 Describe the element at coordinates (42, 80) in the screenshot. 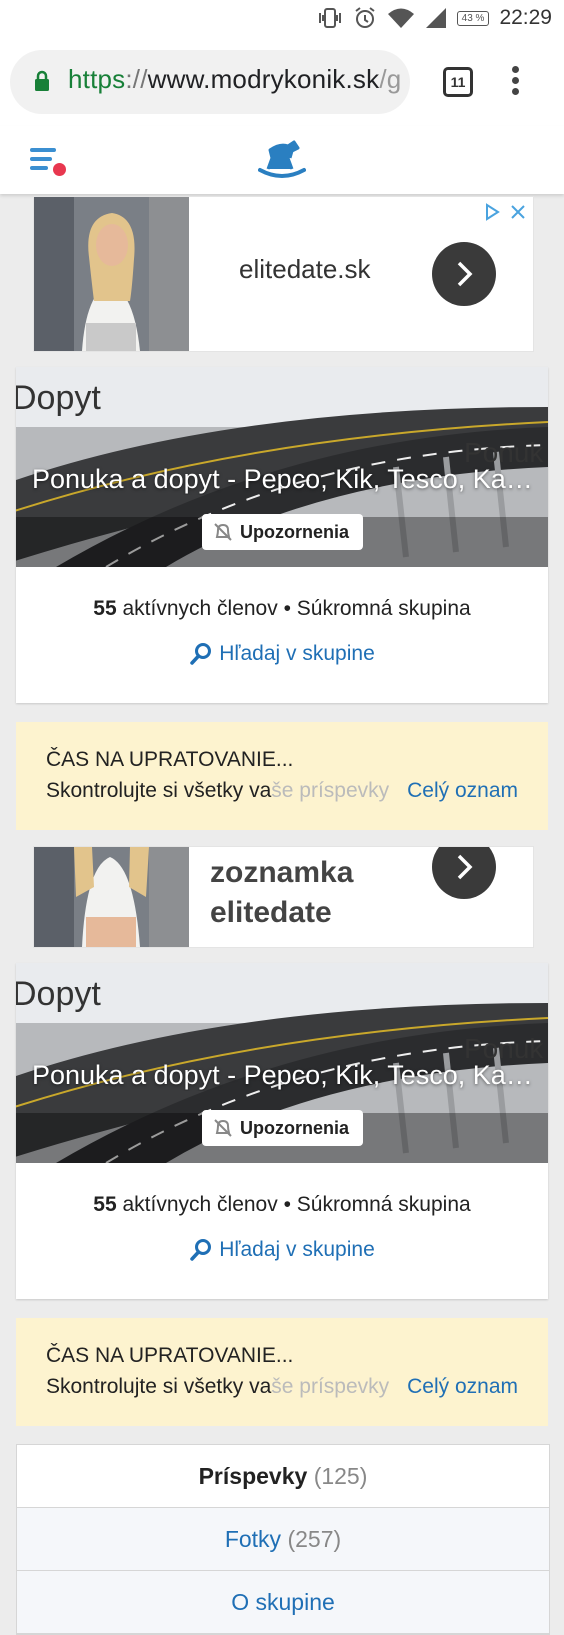

I see `lock-icon` at that location.